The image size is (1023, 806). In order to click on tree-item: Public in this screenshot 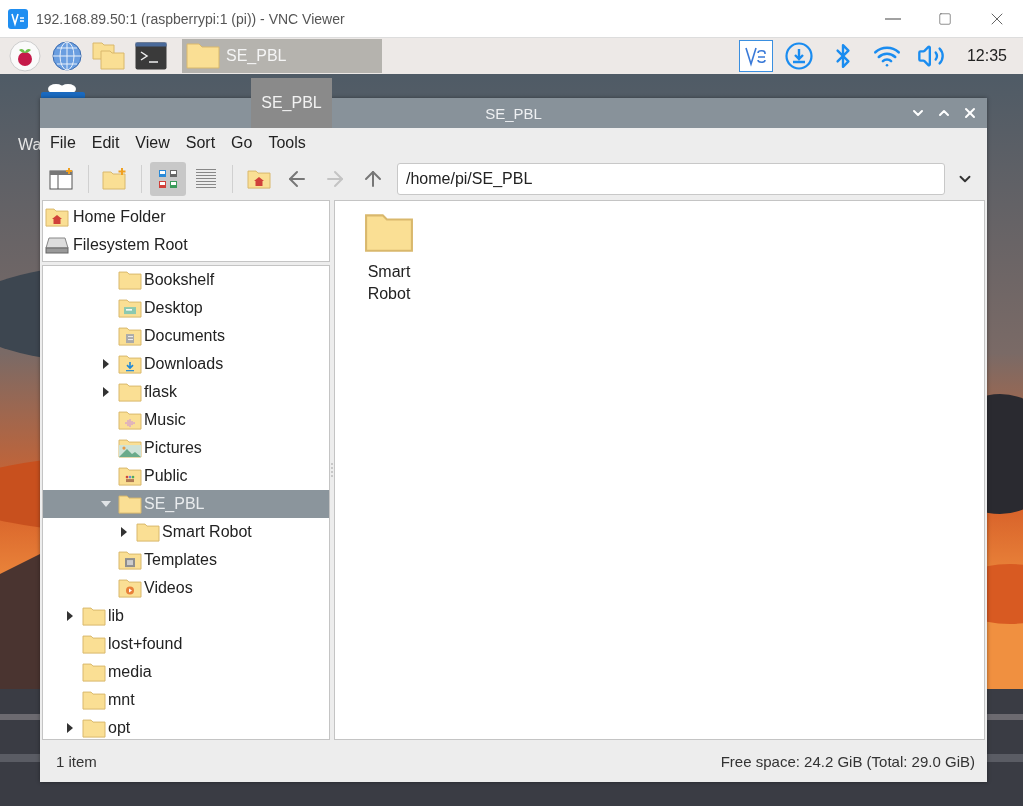, I will do `click(186, 476)`.